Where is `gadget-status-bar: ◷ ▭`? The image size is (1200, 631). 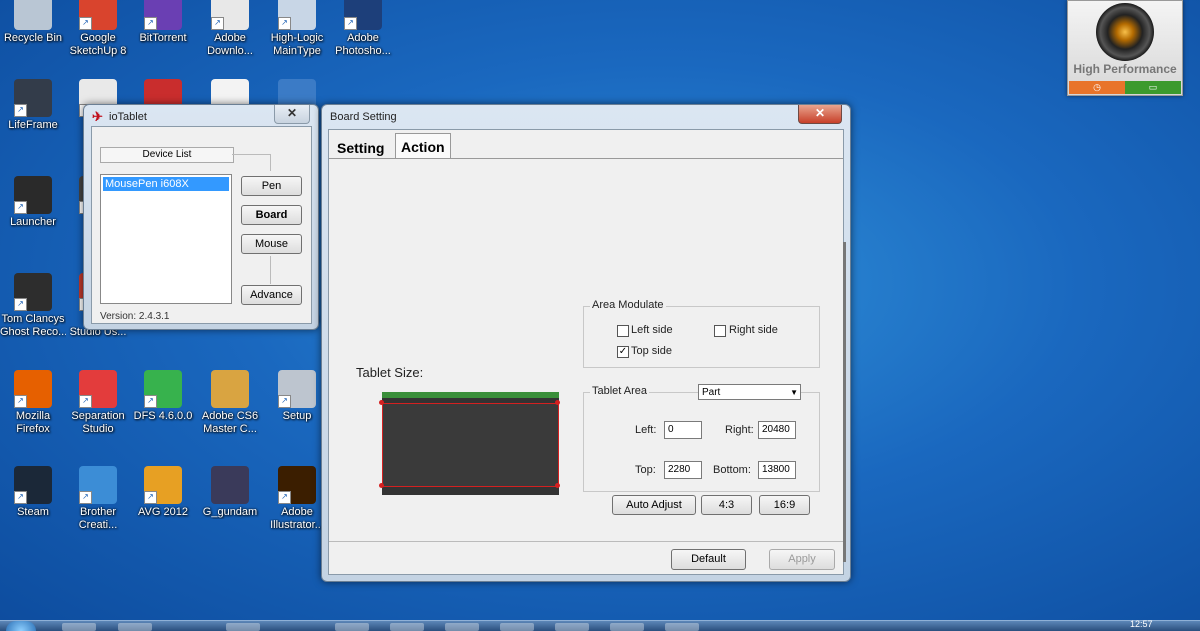
gadget-status-bar: ◷ ▭ is located at coordinates (1125, 87).